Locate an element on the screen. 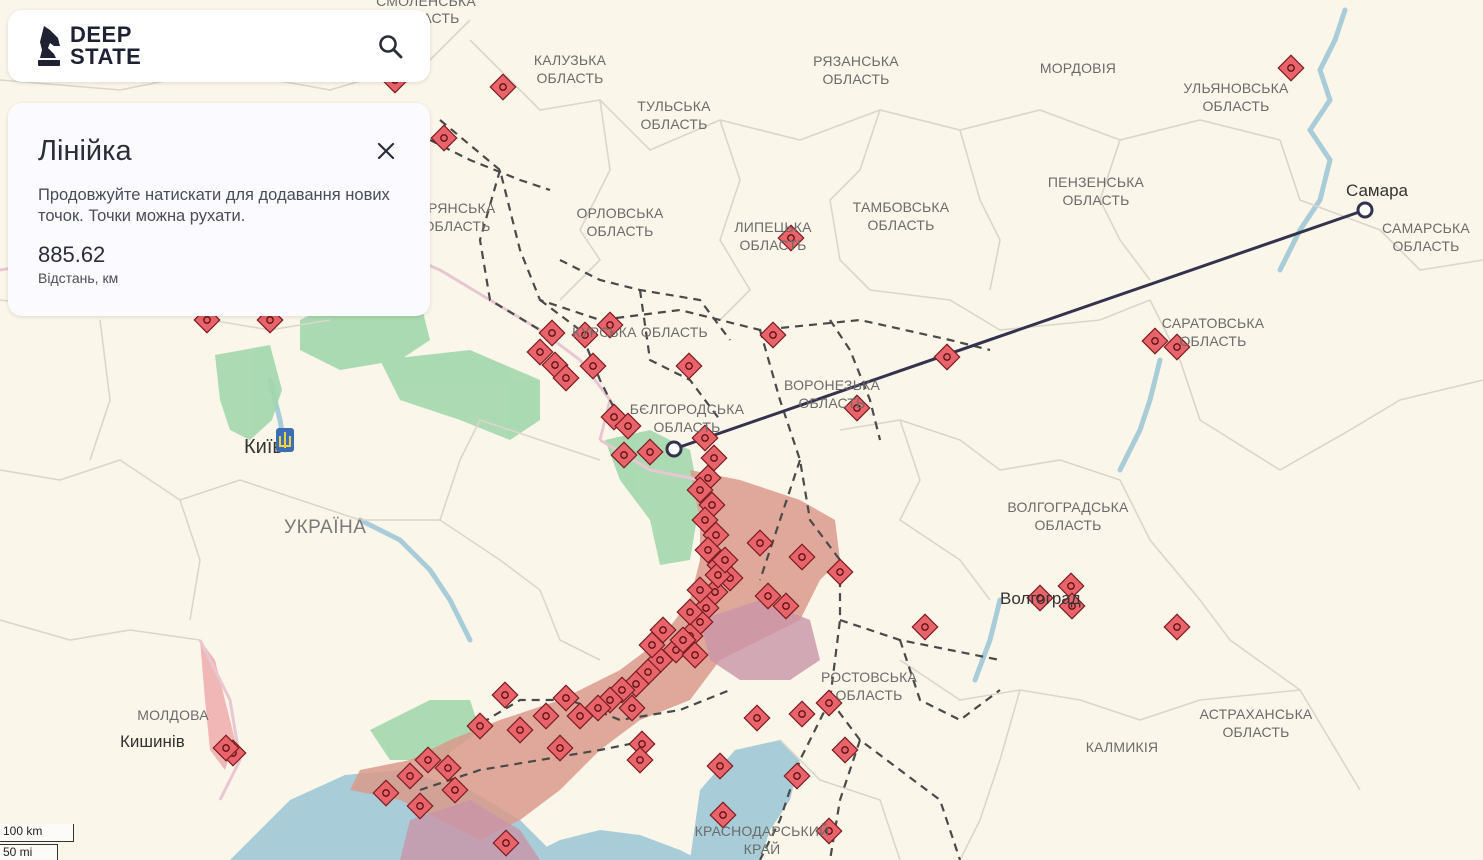 This screenshot has width=1483, height=860. city-label-volgograd: Волгоград is located at coordinates (1040, 598).